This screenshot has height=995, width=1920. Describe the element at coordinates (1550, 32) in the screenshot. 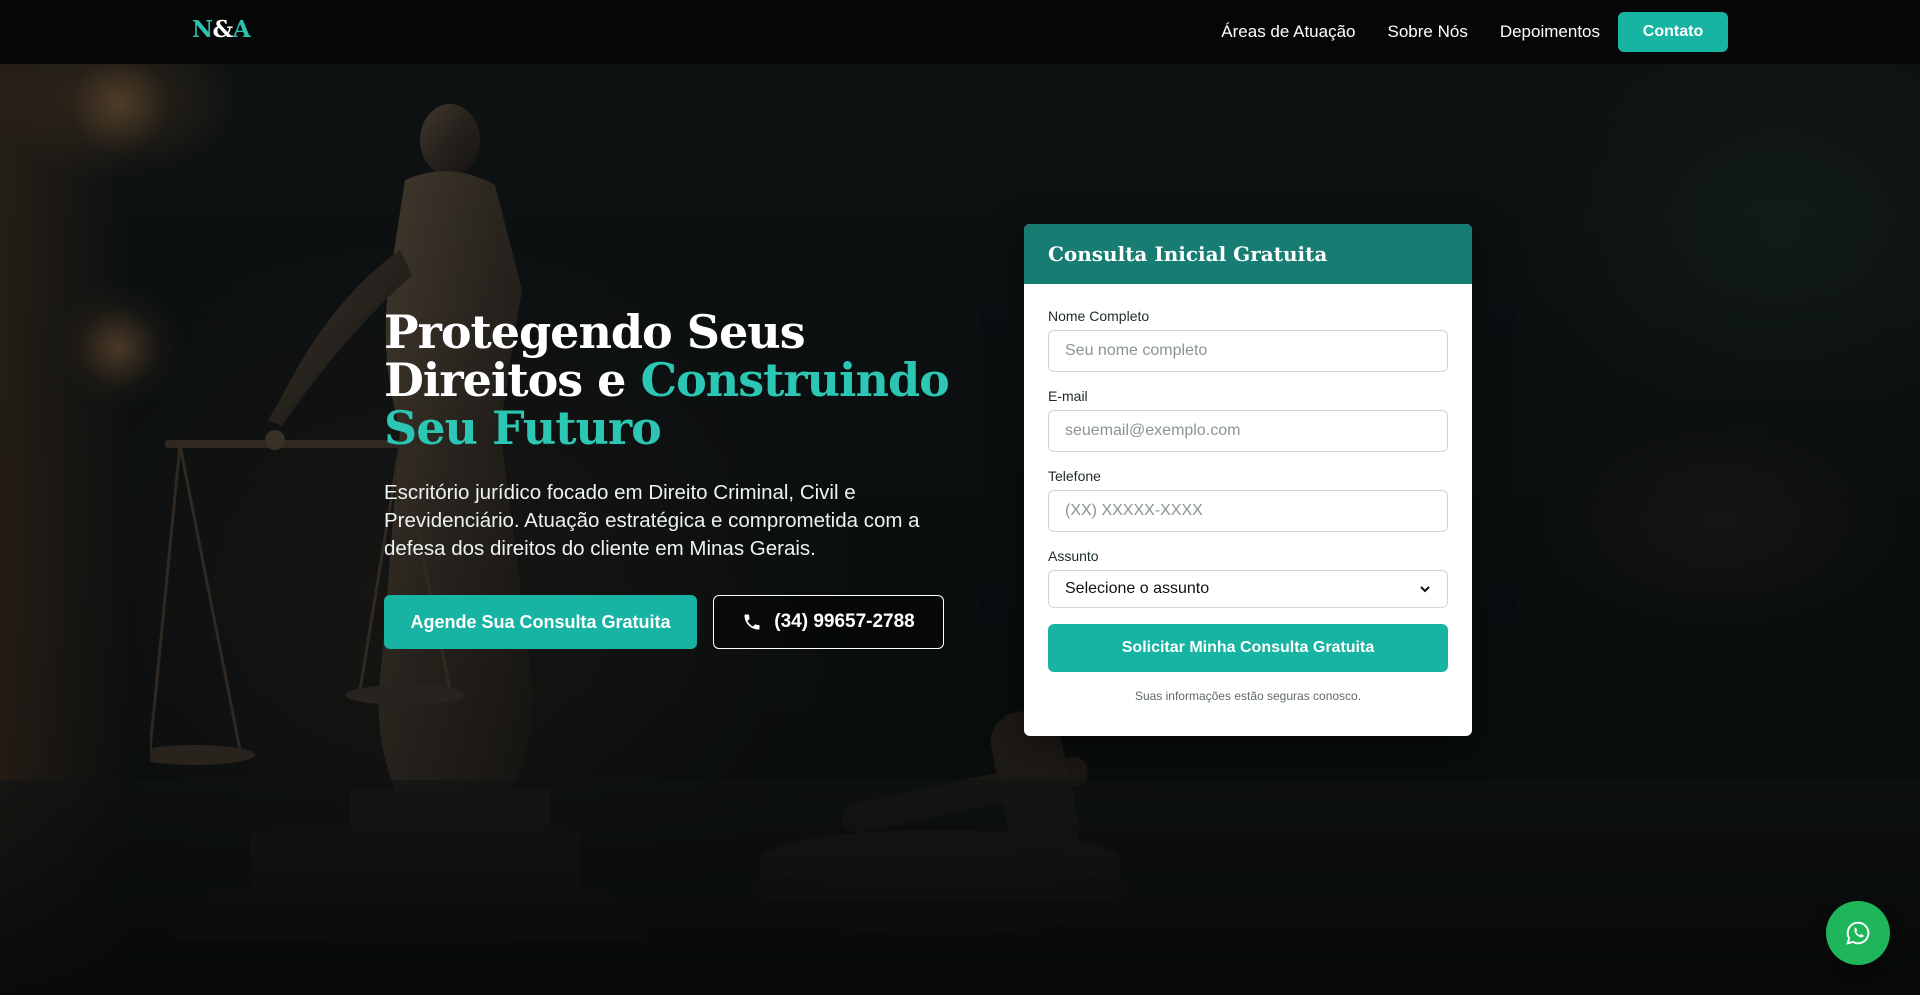

I see `nav-link-depoimentos: Depoimentos` at that location.